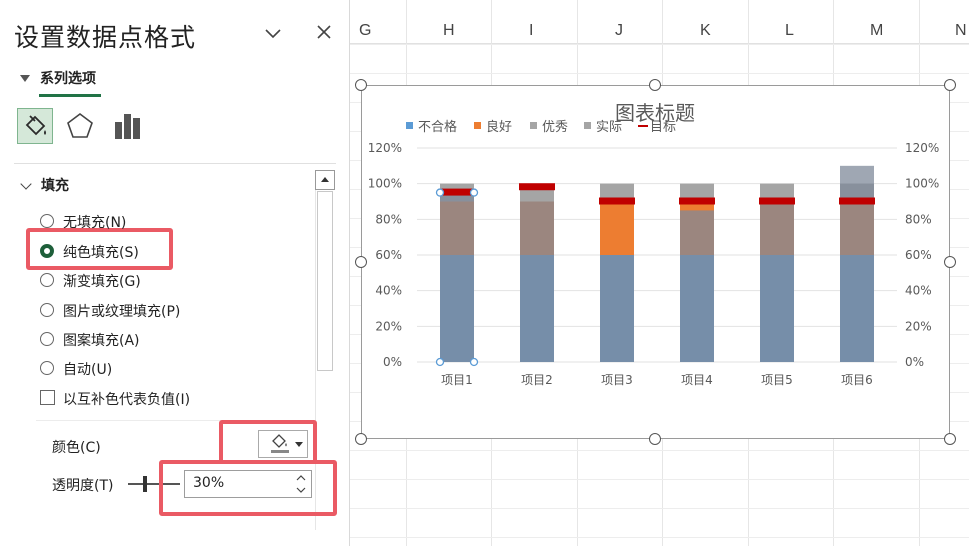  I want to click on y2-tick-label: 80%, so click(918, 219).